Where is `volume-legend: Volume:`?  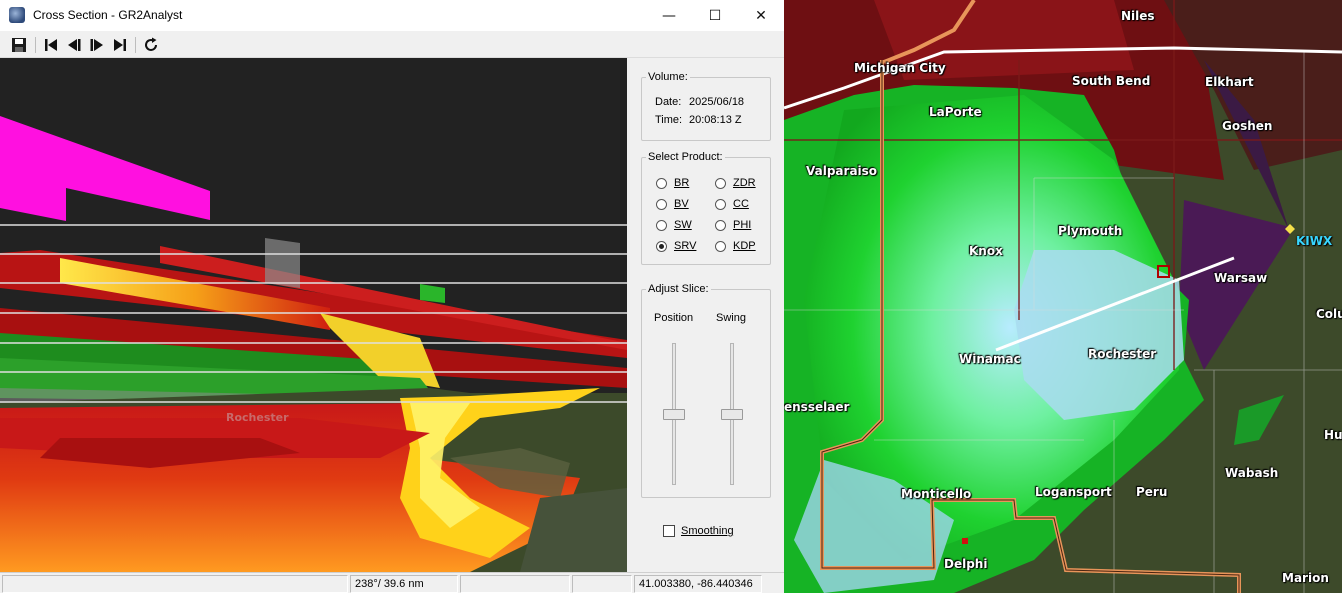
volume-legend: Volume: is located at coordinates (668, 77).